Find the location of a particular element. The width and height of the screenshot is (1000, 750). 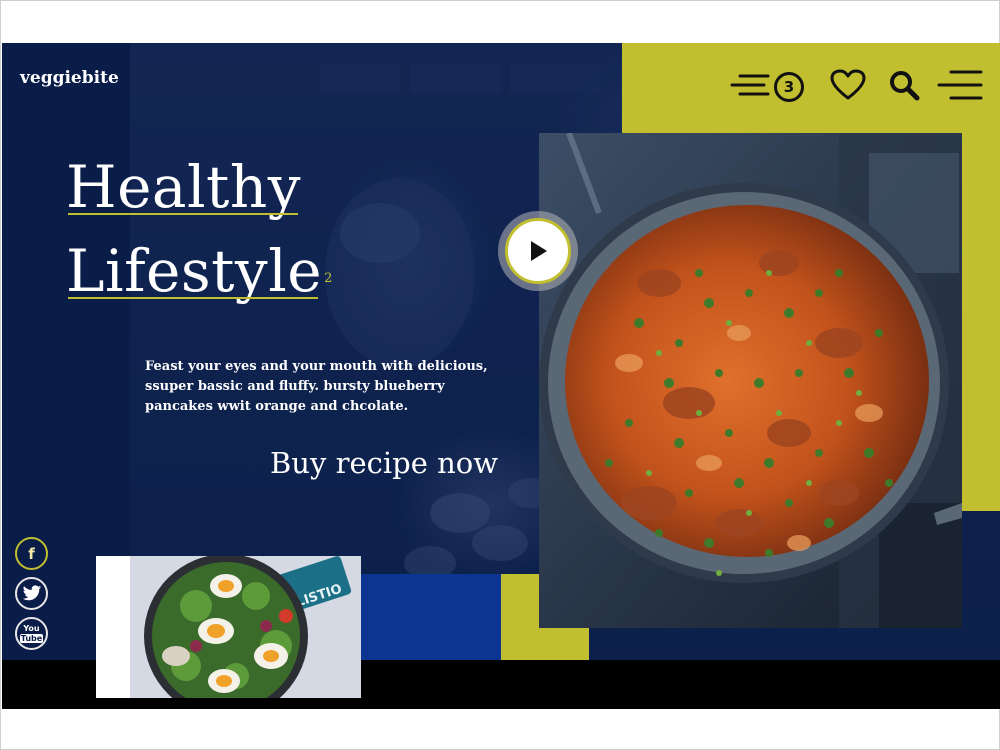

hero-title: Healthy Lifestyle 2 is located at coordinates (199, 229).